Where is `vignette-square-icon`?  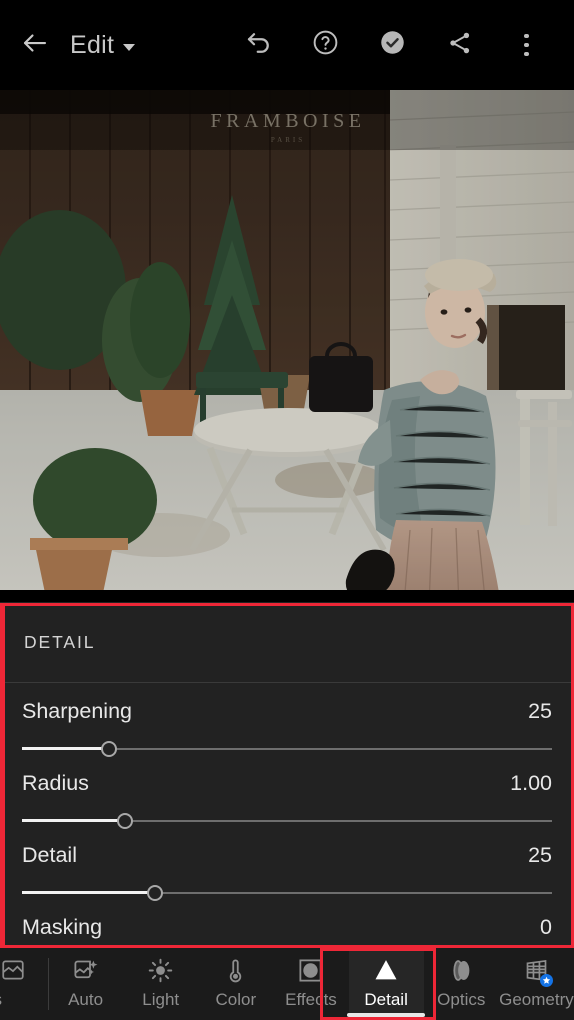
vignette-square-icon is located at coordinates (310, 970).